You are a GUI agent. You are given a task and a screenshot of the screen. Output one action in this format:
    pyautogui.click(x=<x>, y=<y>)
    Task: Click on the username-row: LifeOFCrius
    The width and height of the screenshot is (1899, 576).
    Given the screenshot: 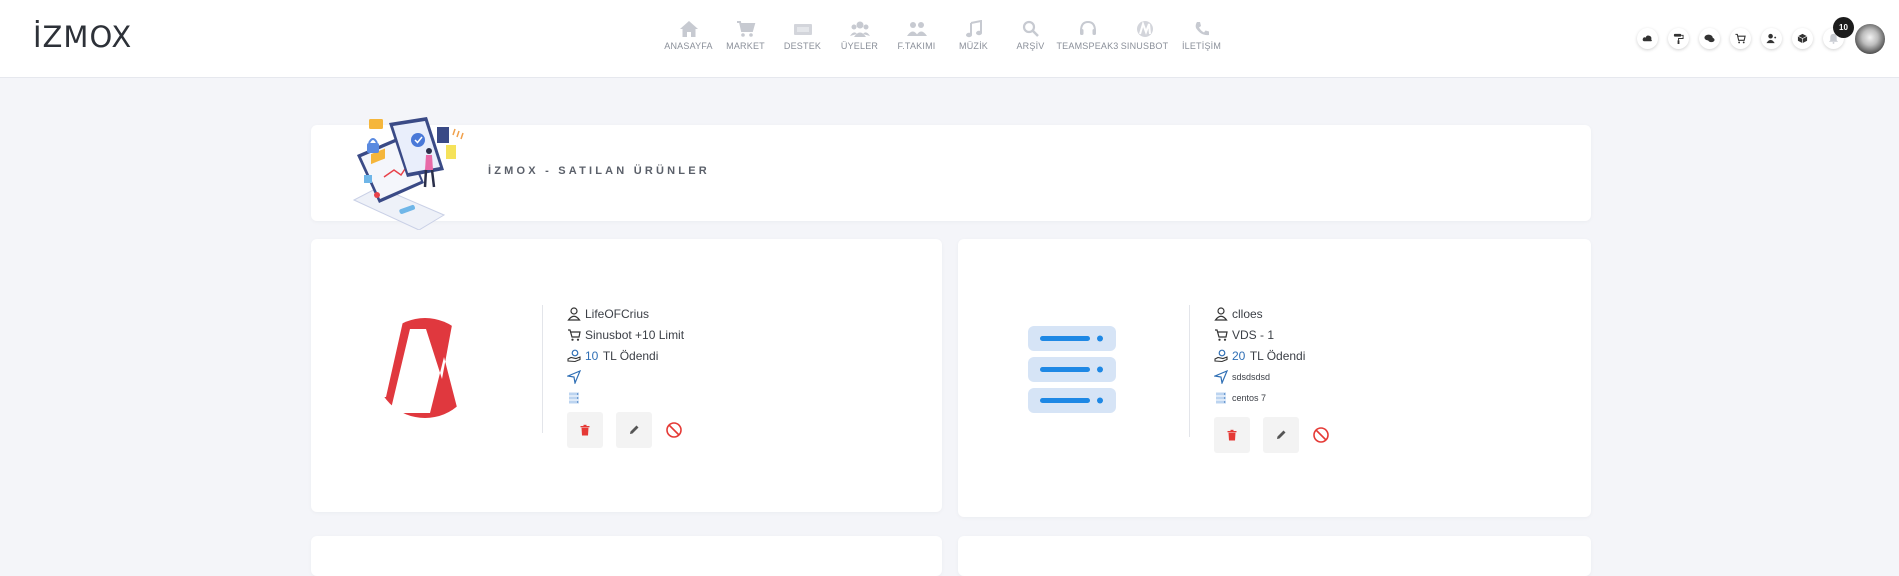 What is the action you would take?
    pyautogui.click(x=625, y=313)
    